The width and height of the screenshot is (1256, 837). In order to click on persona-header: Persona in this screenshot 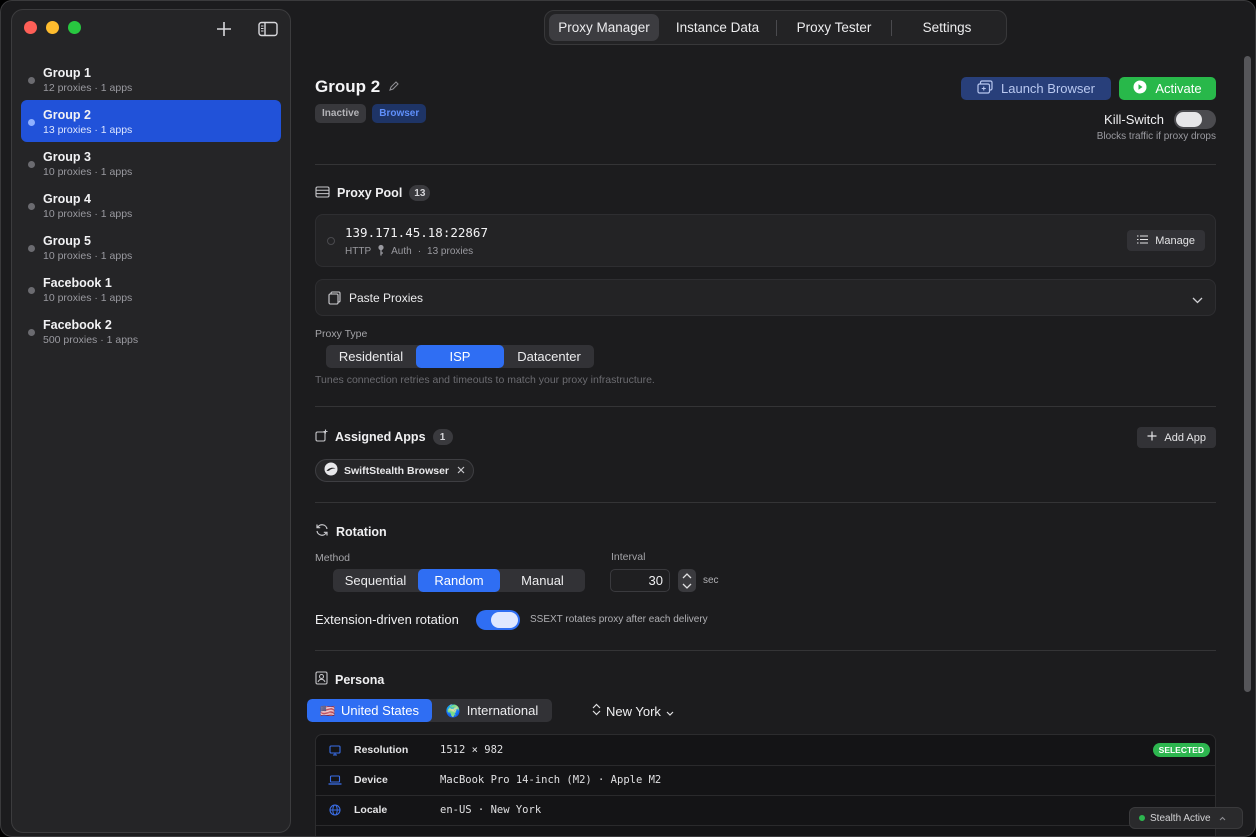, I will do `click(349, 679)`.